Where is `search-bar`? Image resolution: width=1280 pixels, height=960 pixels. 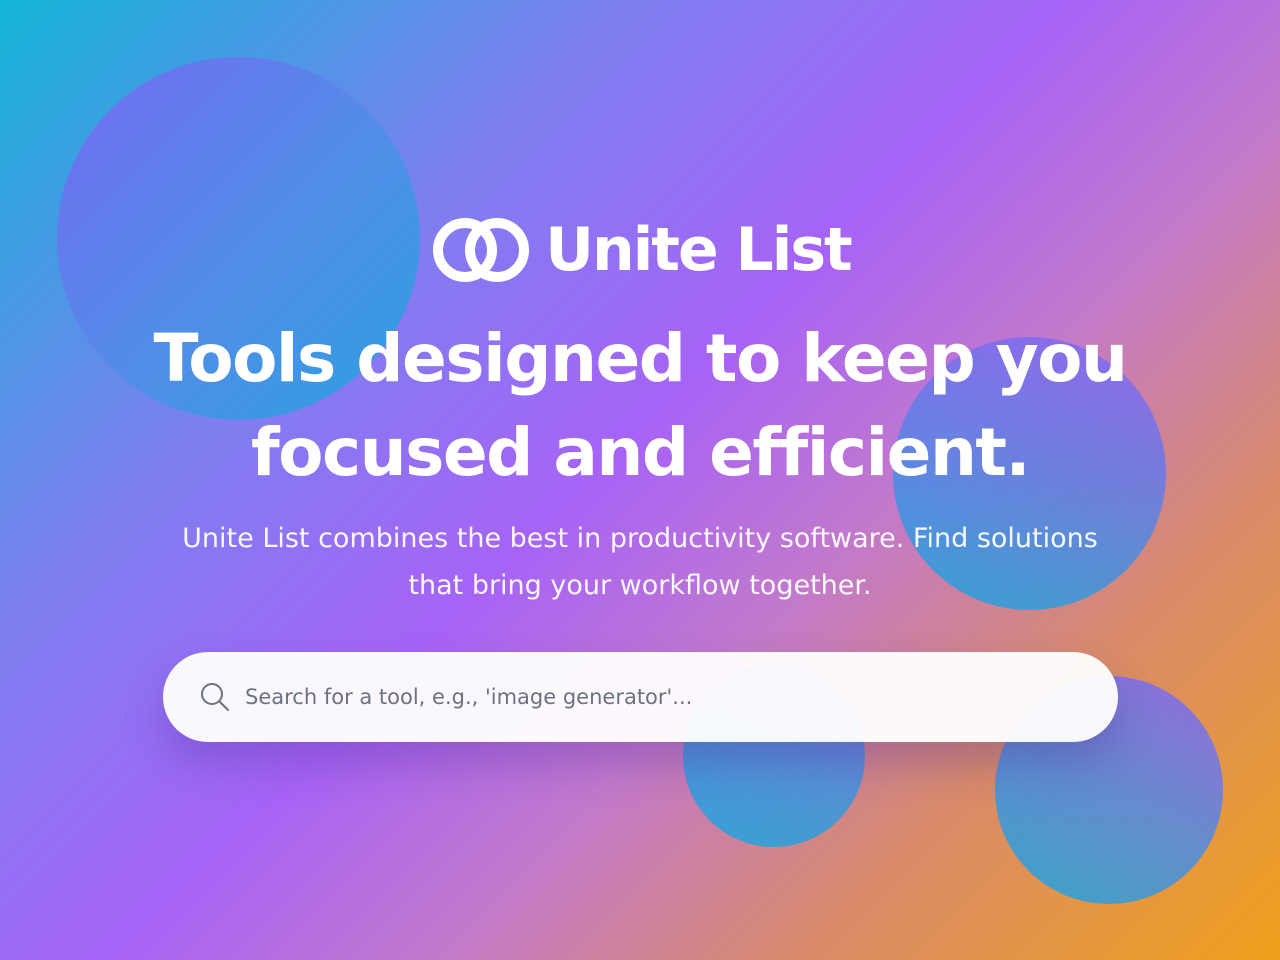 search-bar is located at coordinates (640, 697).